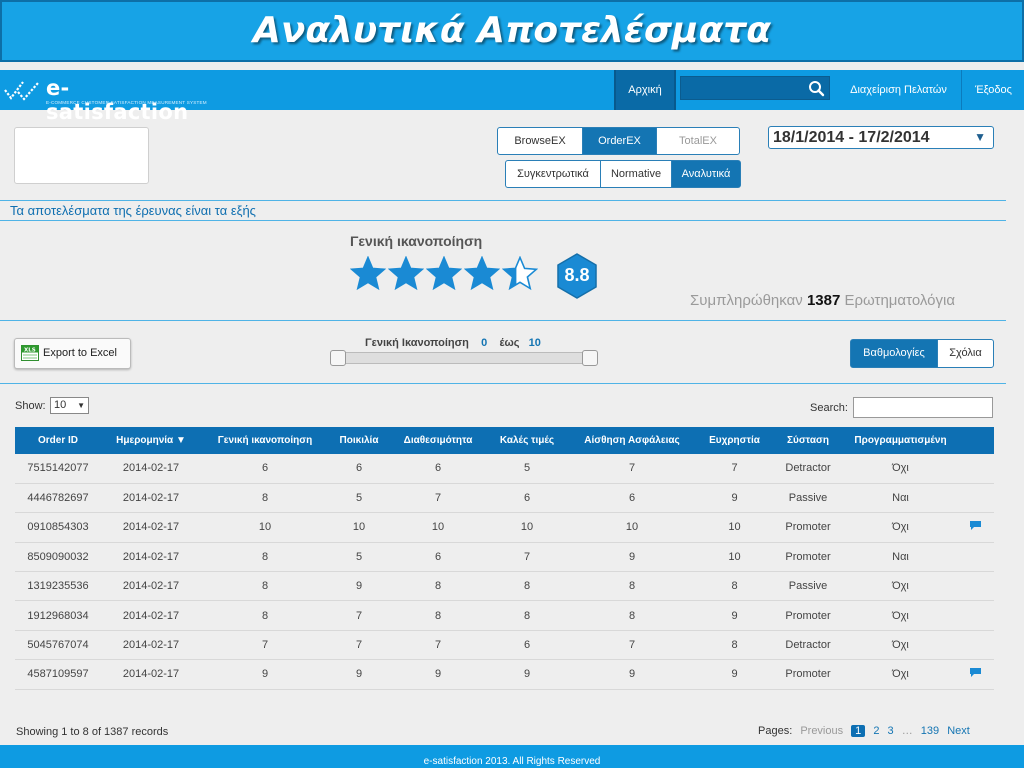 Image resolution: width=1024 pixels, height=768 pixels. Describe the element at coordinates (504, 674) in the screenshot. I see `table-row: 4587109597 2014-02-17 9 9 9 9 9 9 Promoter Όχι` at that location.